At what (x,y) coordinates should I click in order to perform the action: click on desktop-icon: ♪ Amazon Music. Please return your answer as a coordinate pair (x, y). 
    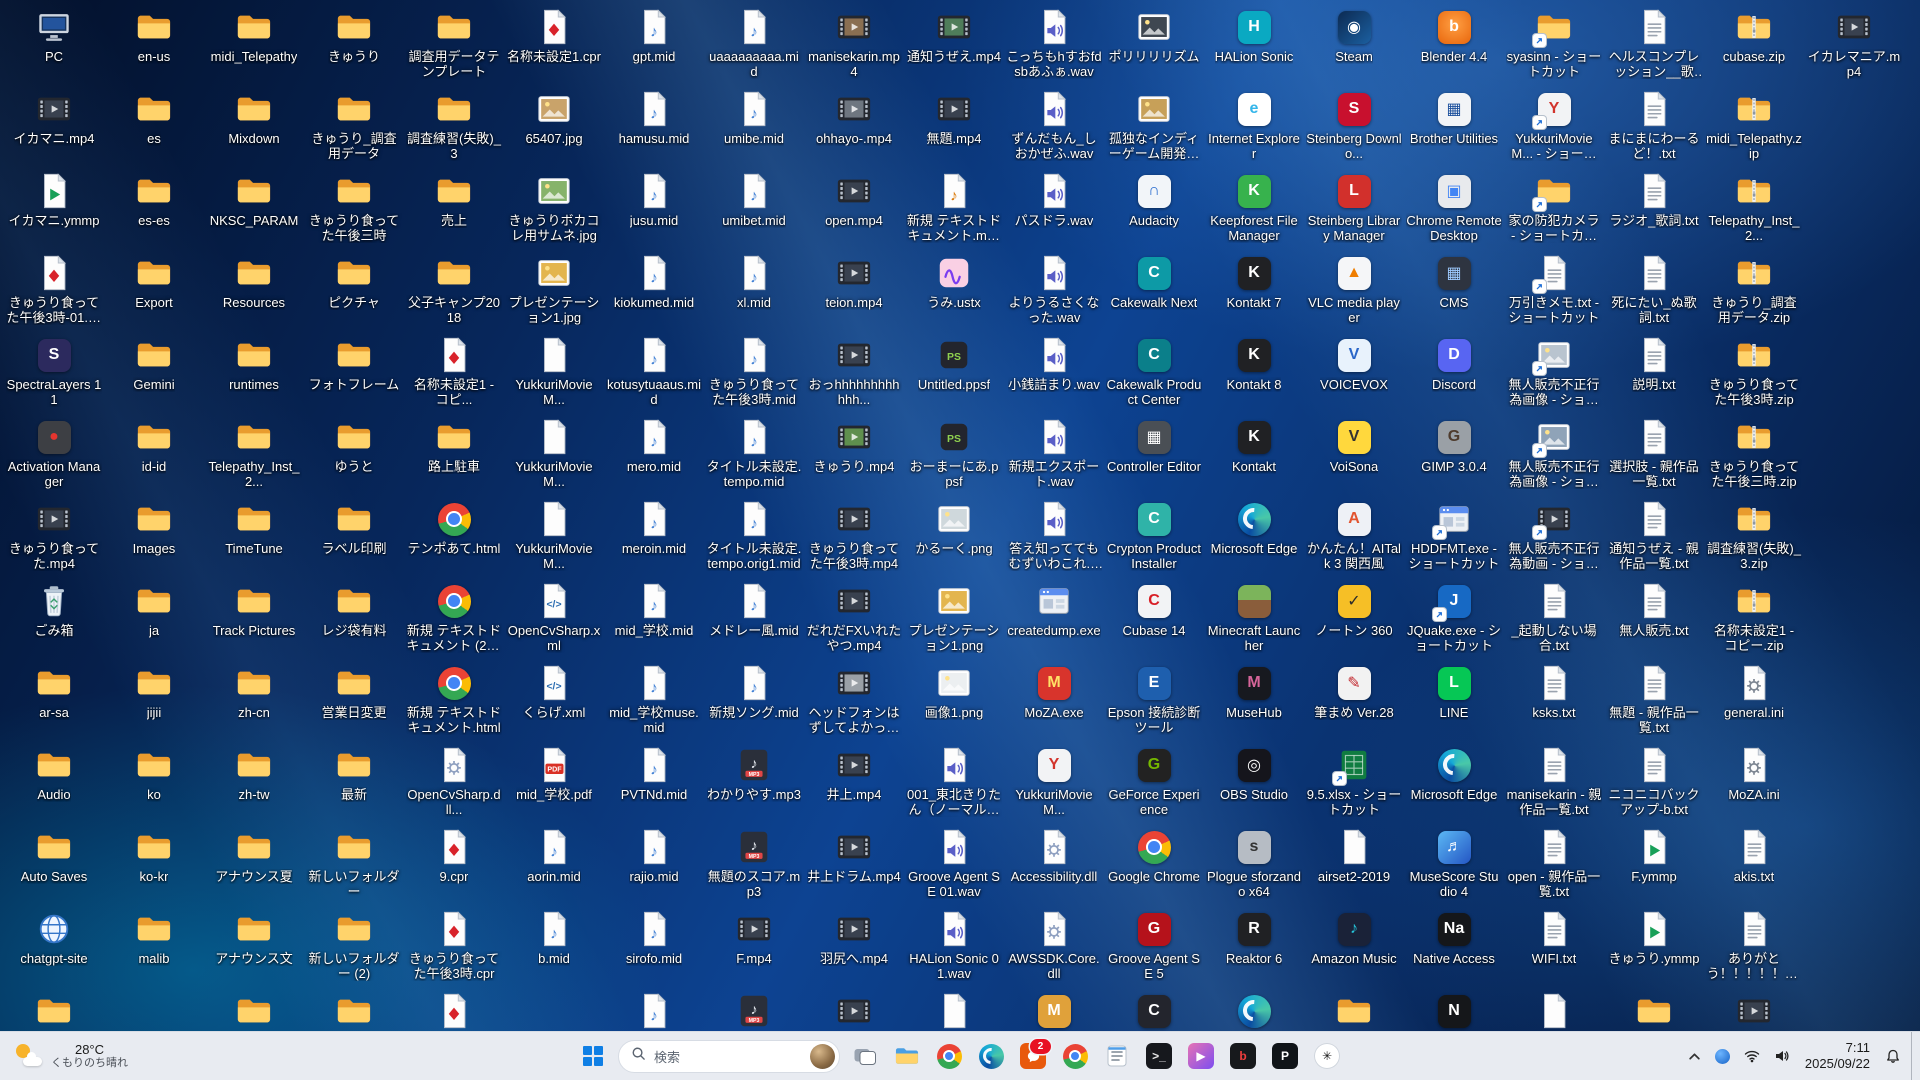
    Looking at the image, I should click on (1354, 947).